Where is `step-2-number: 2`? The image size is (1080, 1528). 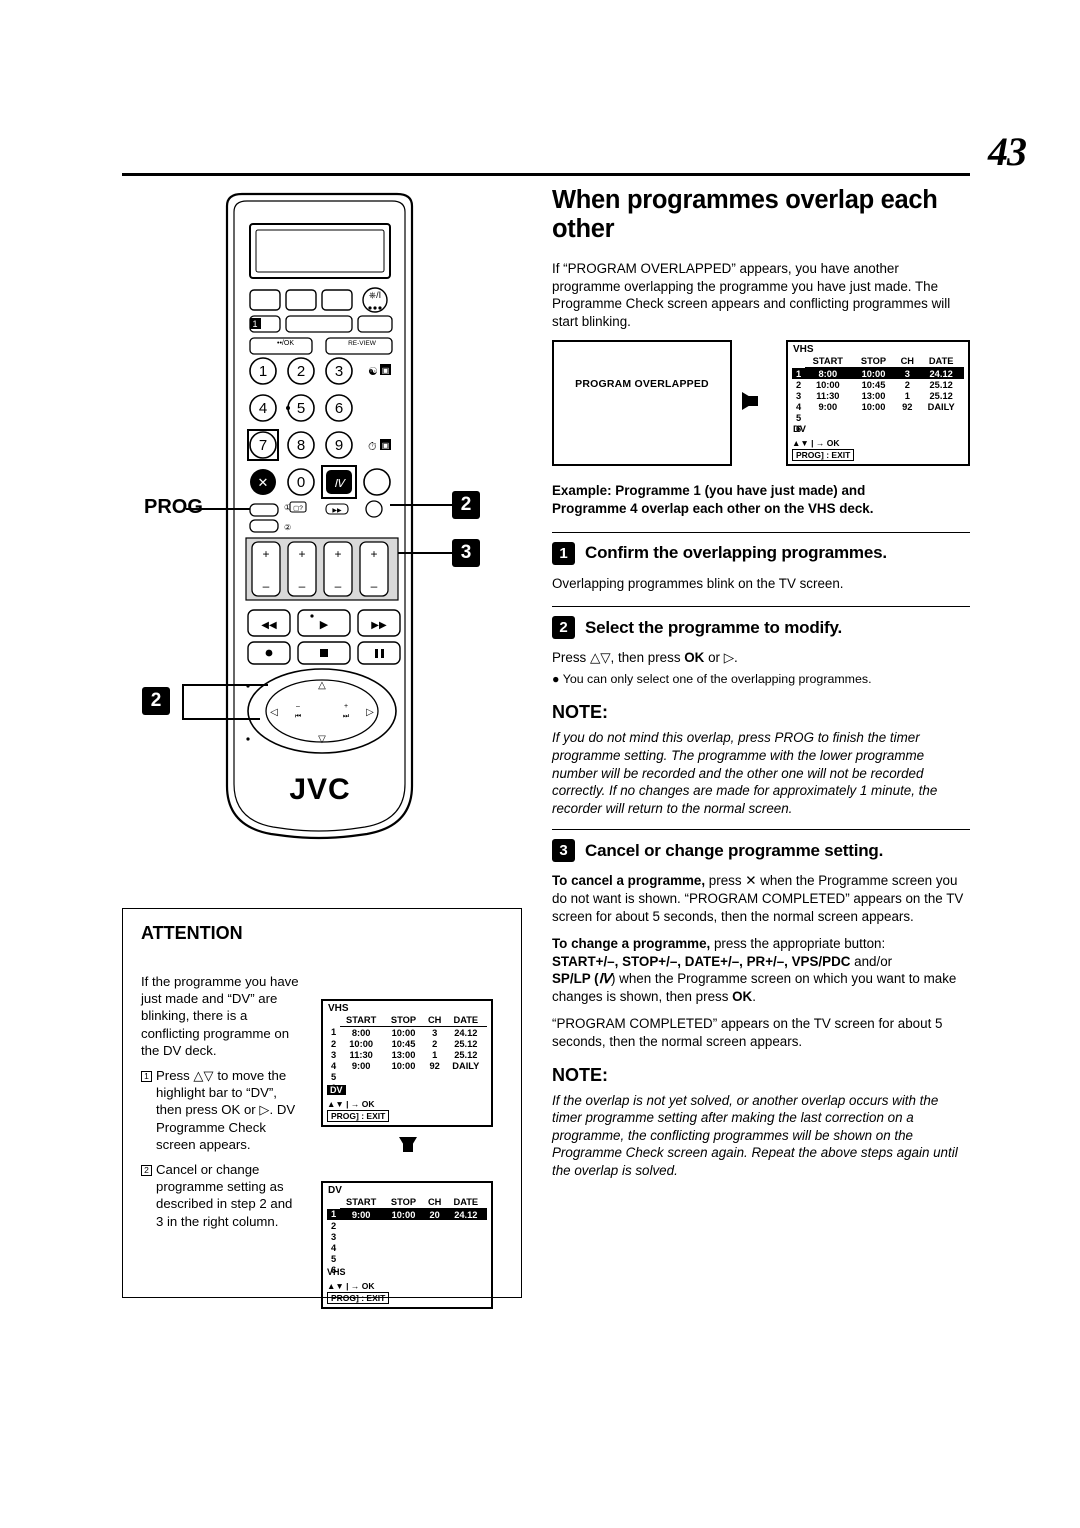 step-2-number: 2 is located at coordinates (563, 628).